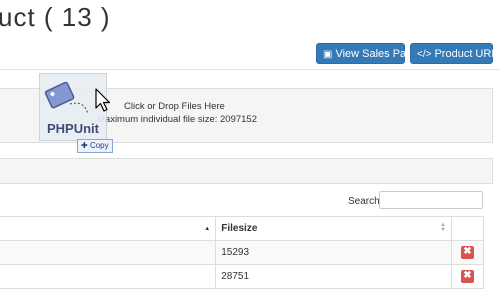 Image resolution: width=500 pixels, height=295 pixels. Describe the element at coordinates (242, 288) in the screenshot. I see `table-bottom-border` at that location.